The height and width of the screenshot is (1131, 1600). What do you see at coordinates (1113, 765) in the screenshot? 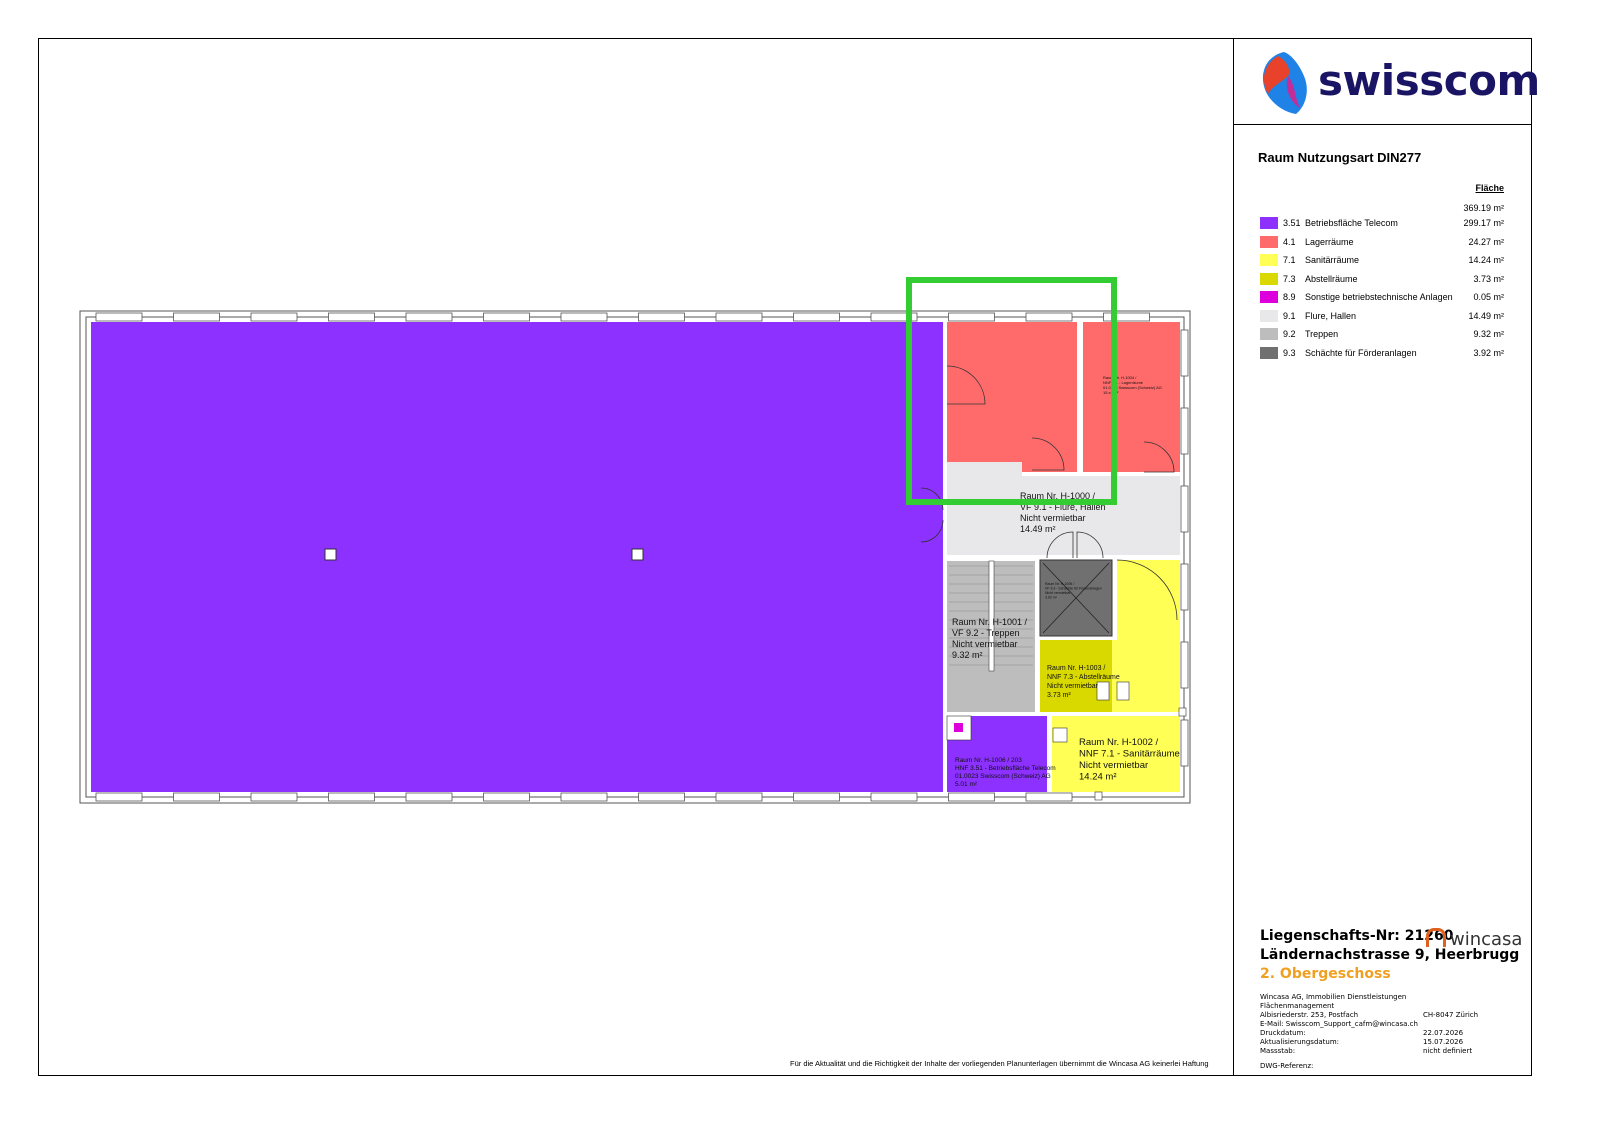
I see `room-label-h1002: Nicht vermietbar` at bounding box center [1113, 765].